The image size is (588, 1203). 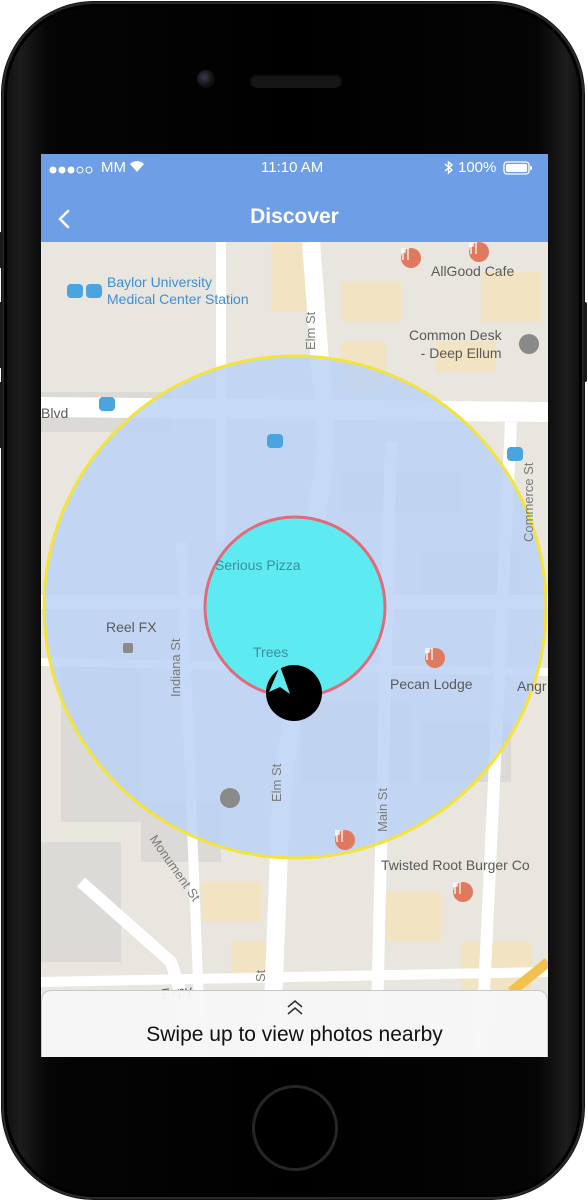 What do you see at coordinates (260, 975) in the screenshot?
I see `street-bottom-st: St` at bounding box center [260, 975].